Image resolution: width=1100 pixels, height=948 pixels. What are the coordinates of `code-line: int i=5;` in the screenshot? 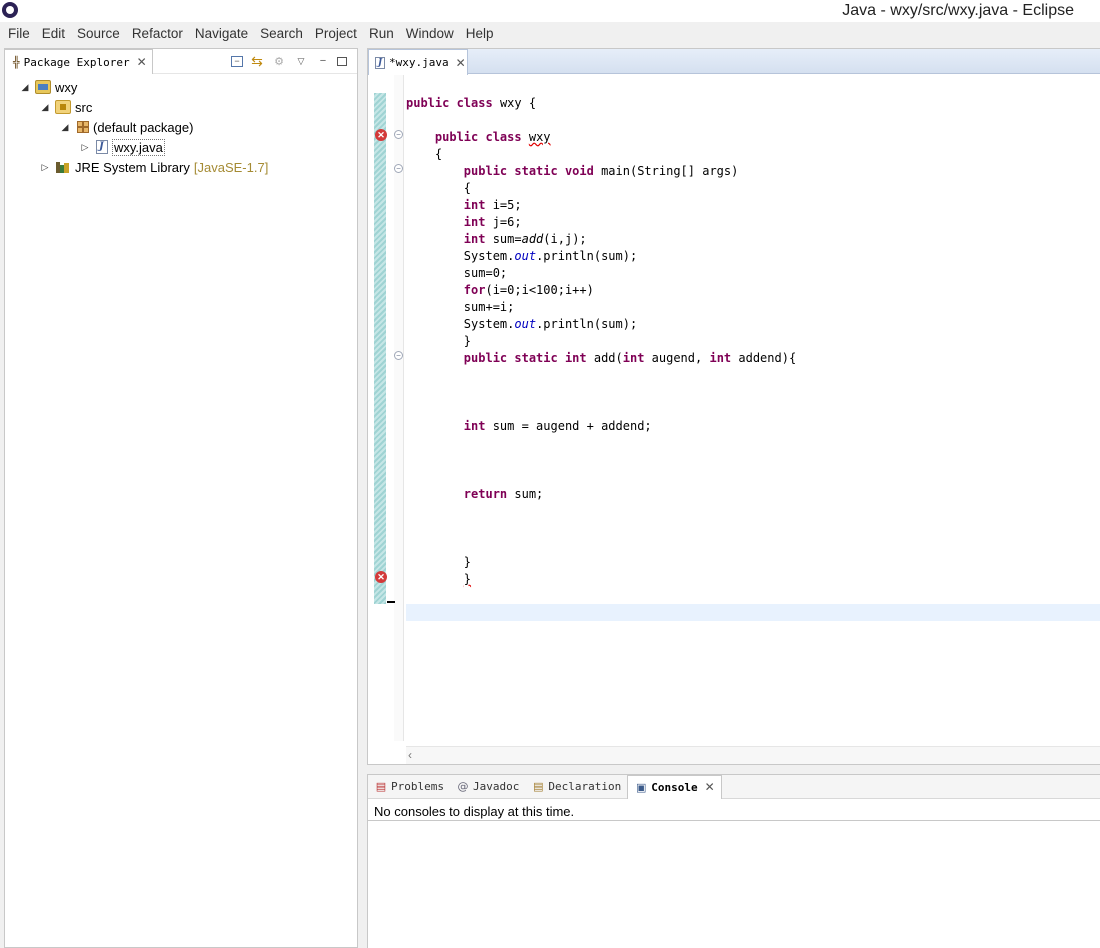 It's located at (492, 205).